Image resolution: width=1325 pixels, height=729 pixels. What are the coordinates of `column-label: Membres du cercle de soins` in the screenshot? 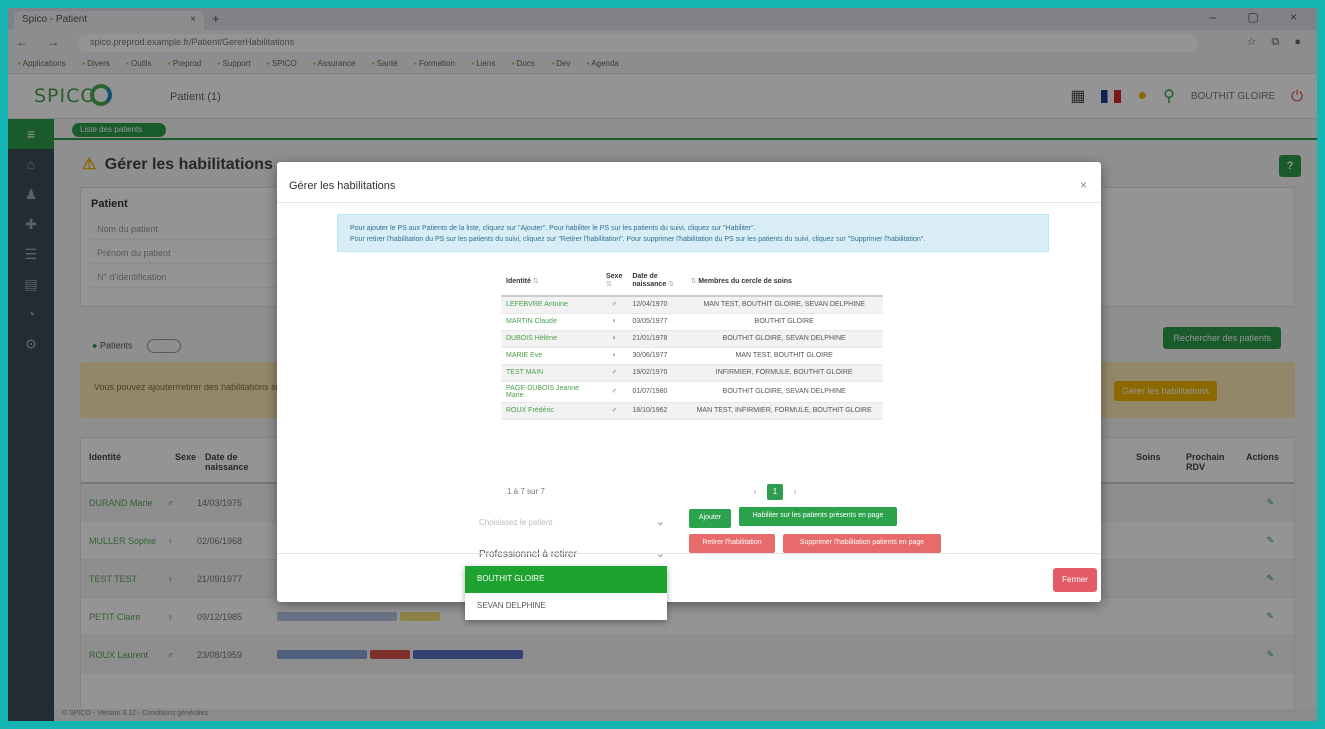 It's located at (745, 281).